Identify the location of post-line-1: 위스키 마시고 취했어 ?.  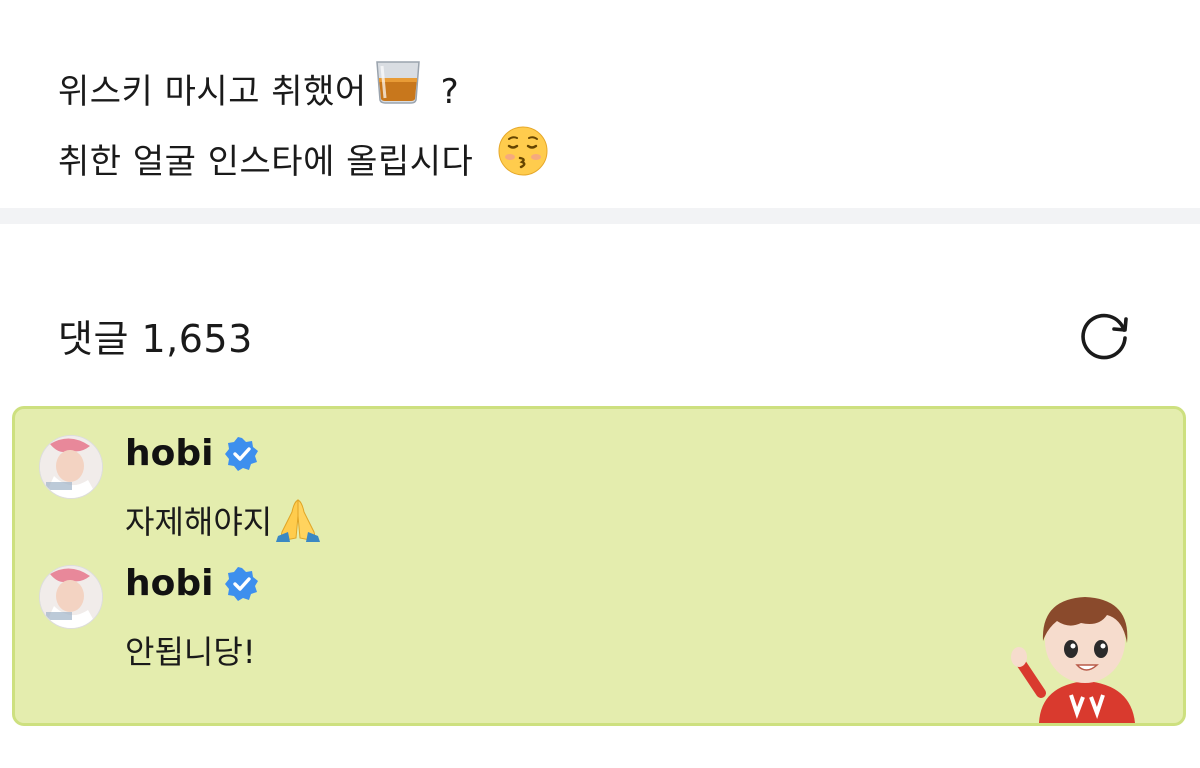
(303, 91).